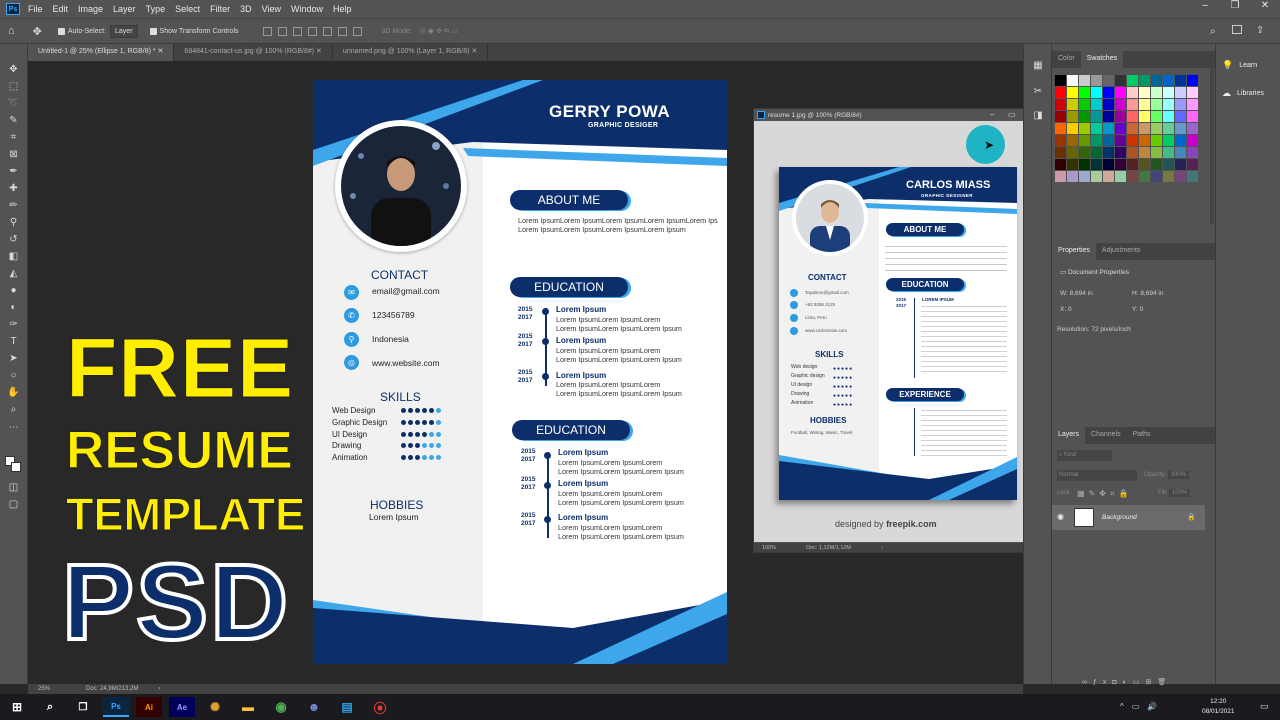 The image size is (1280, 720). I want to click on workspace-icon, so click(1237, 29).